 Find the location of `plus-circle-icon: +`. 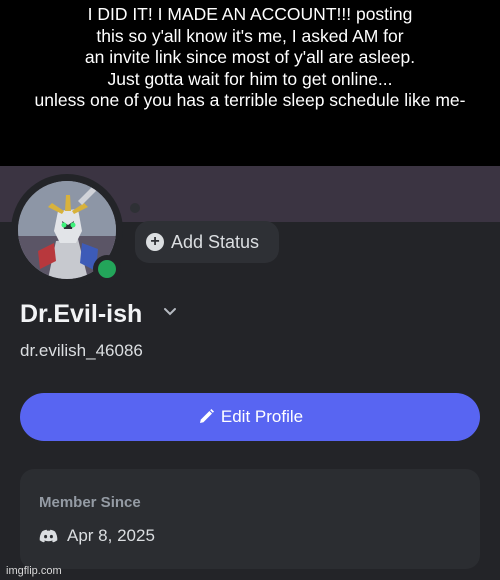

plus-circle-icon: + is located at coordinates (155, 242).